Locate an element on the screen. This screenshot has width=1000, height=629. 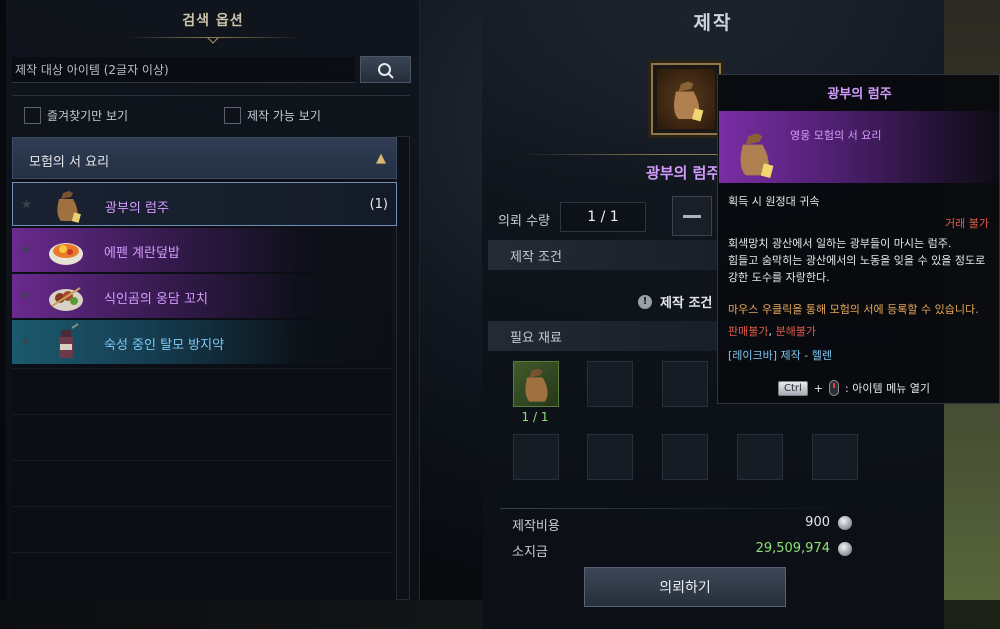
craft-cost-label: 제작비용 is located at coordinates (536, 526).